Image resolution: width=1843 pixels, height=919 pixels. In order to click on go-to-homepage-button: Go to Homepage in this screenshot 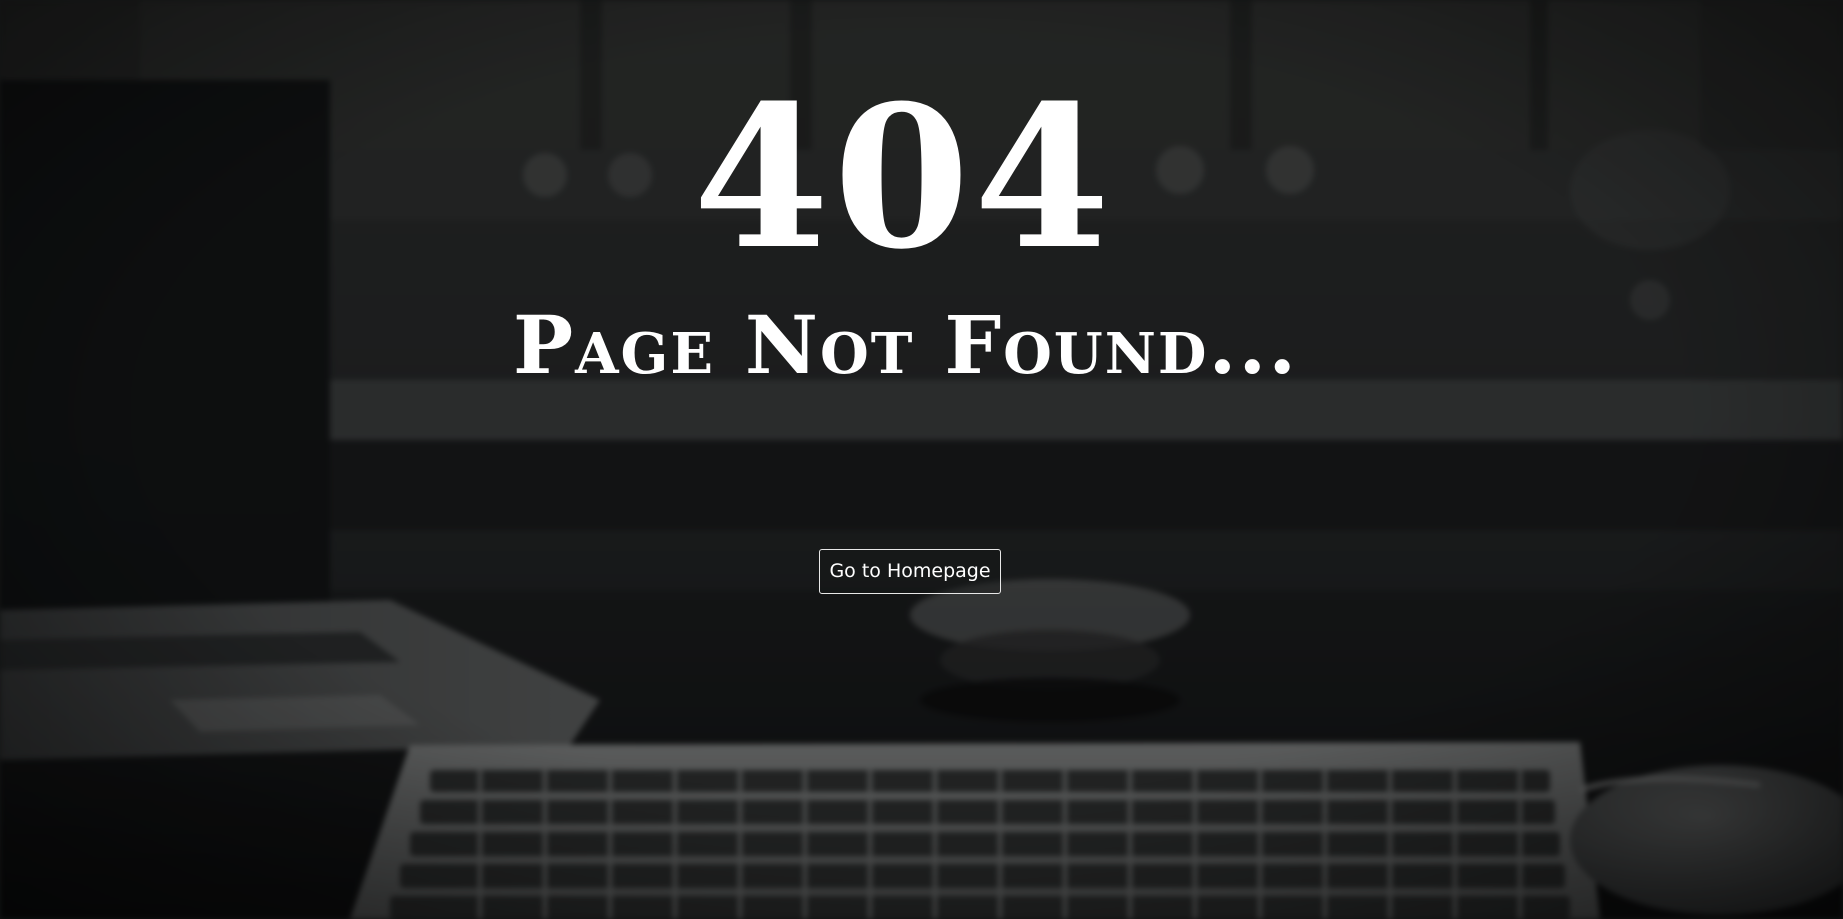, I will do `click(910, 571)`.